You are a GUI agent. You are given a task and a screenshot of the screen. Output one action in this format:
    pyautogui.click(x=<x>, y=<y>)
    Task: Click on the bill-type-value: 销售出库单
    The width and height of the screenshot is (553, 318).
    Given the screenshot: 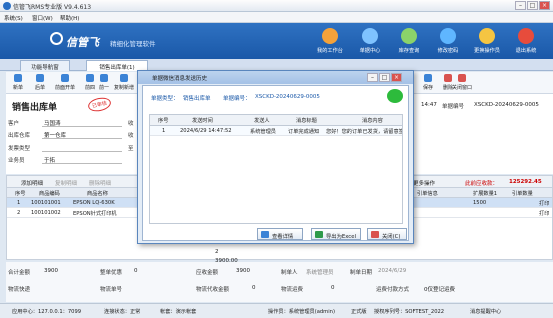 What is the action you would take?
    pyautogui.click(x=197, y=99)
    